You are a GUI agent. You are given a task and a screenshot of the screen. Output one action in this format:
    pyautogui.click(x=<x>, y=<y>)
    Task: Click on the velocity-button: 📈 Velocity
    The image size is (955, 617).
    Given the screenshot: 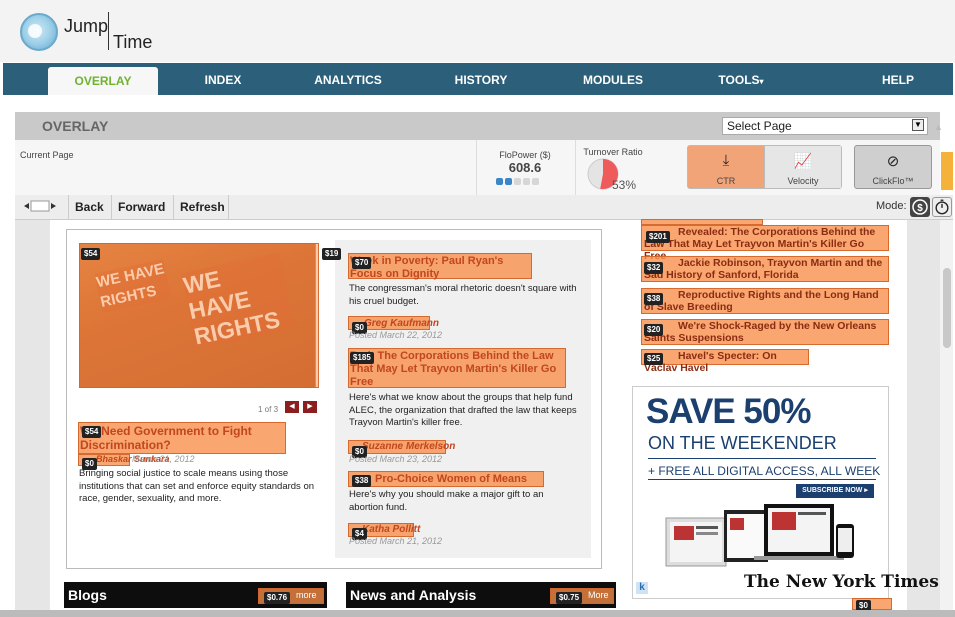 What is the action you would take?
    pyautogui.click(x=803, y=167)
    